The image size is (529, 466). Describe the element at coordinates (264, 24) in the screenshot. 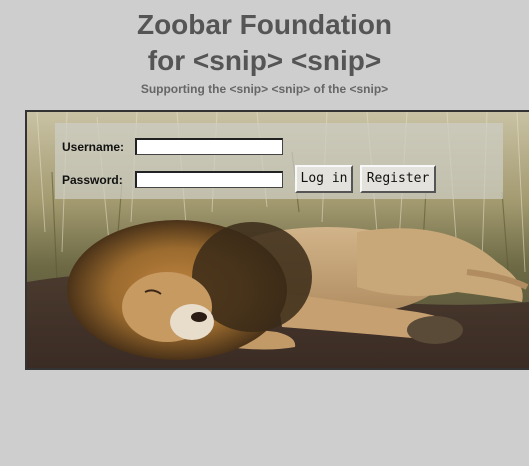

I see `page-title: Zoobar Foundation` at that location.